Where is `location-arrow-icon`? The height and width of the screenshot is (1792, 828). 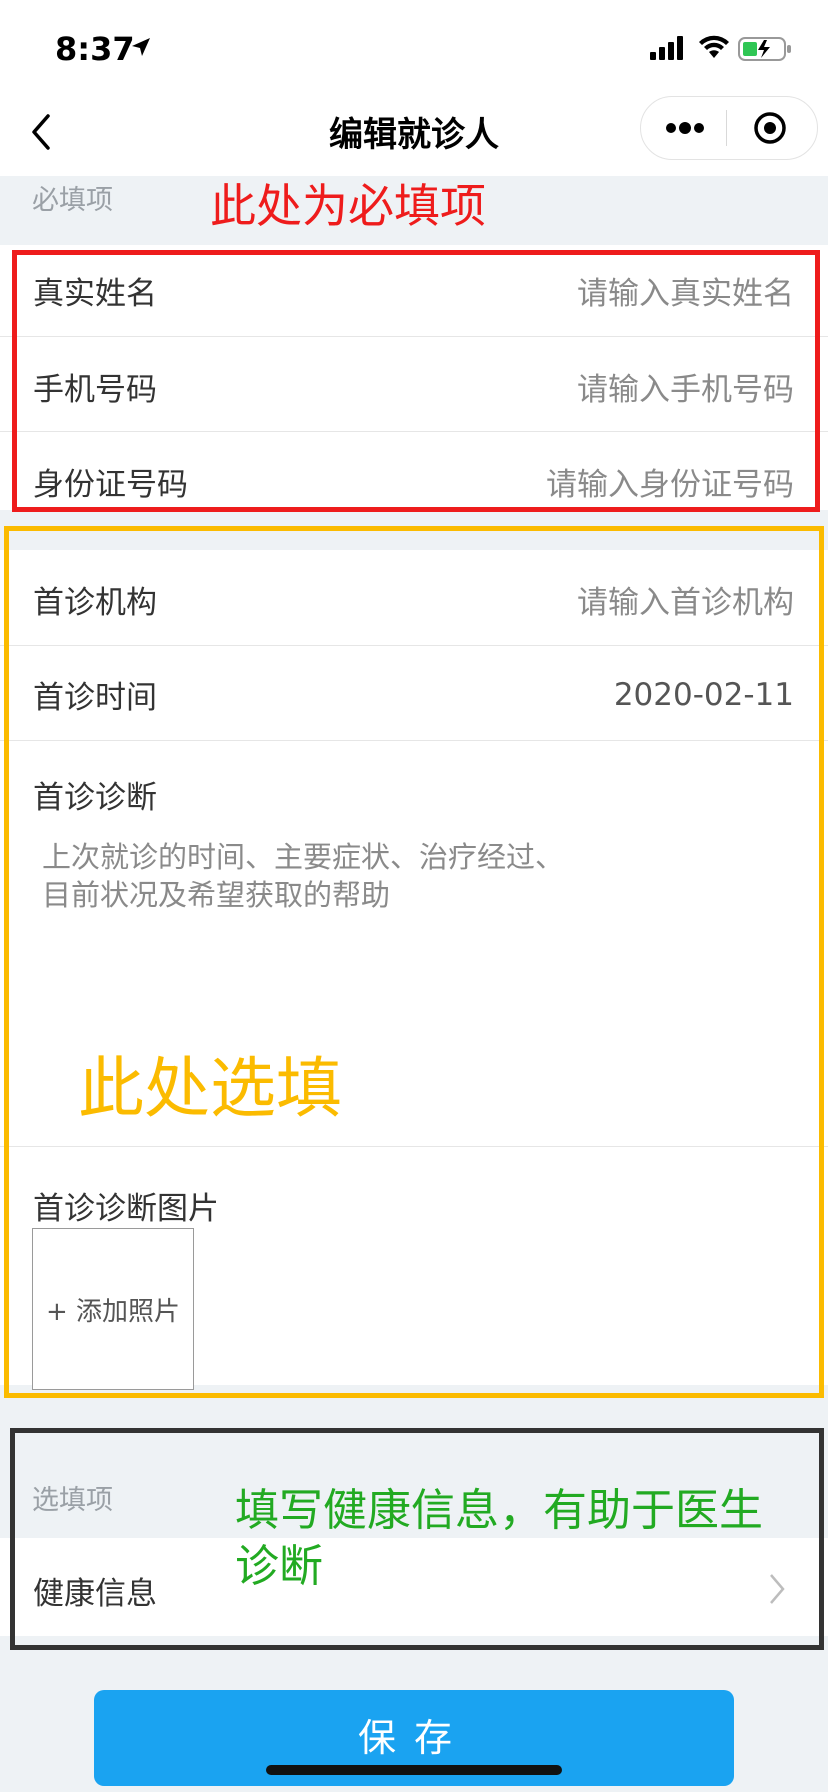
location-arrow-icon is located at coordinates (141, 47).